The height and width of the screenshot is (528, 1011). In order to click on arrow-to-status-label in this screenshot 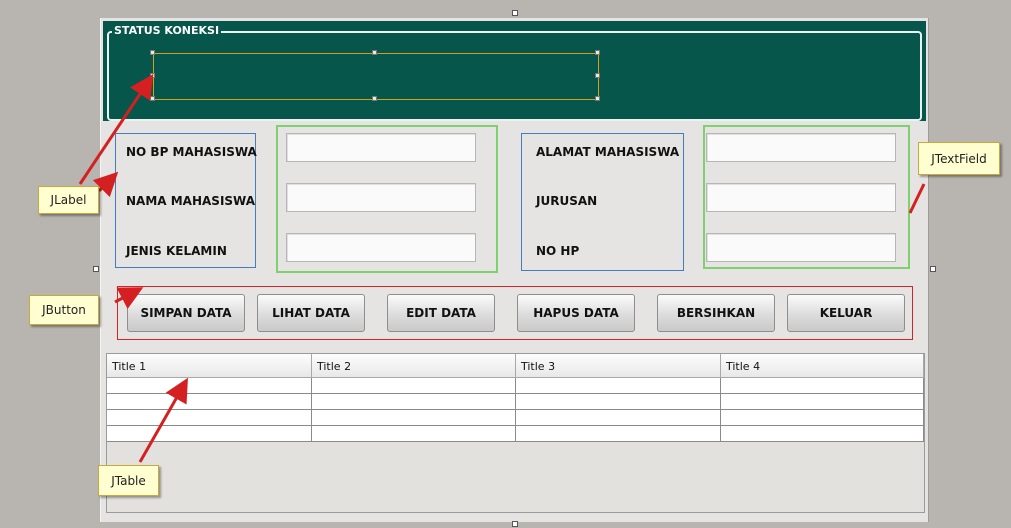, I will do `click(116, 129)`.